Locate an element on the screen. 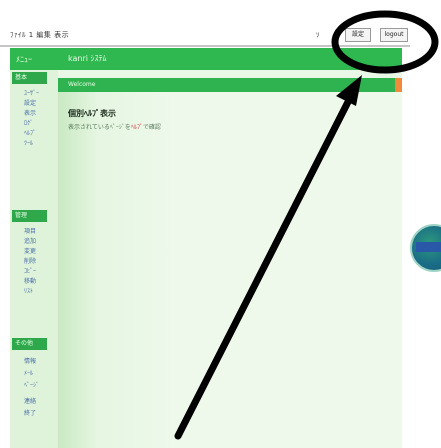 The width and height of the screenshot is (441, 448). sidebar-item: ﾕｰｻﾞｰ is located at coordinates (31, 92).